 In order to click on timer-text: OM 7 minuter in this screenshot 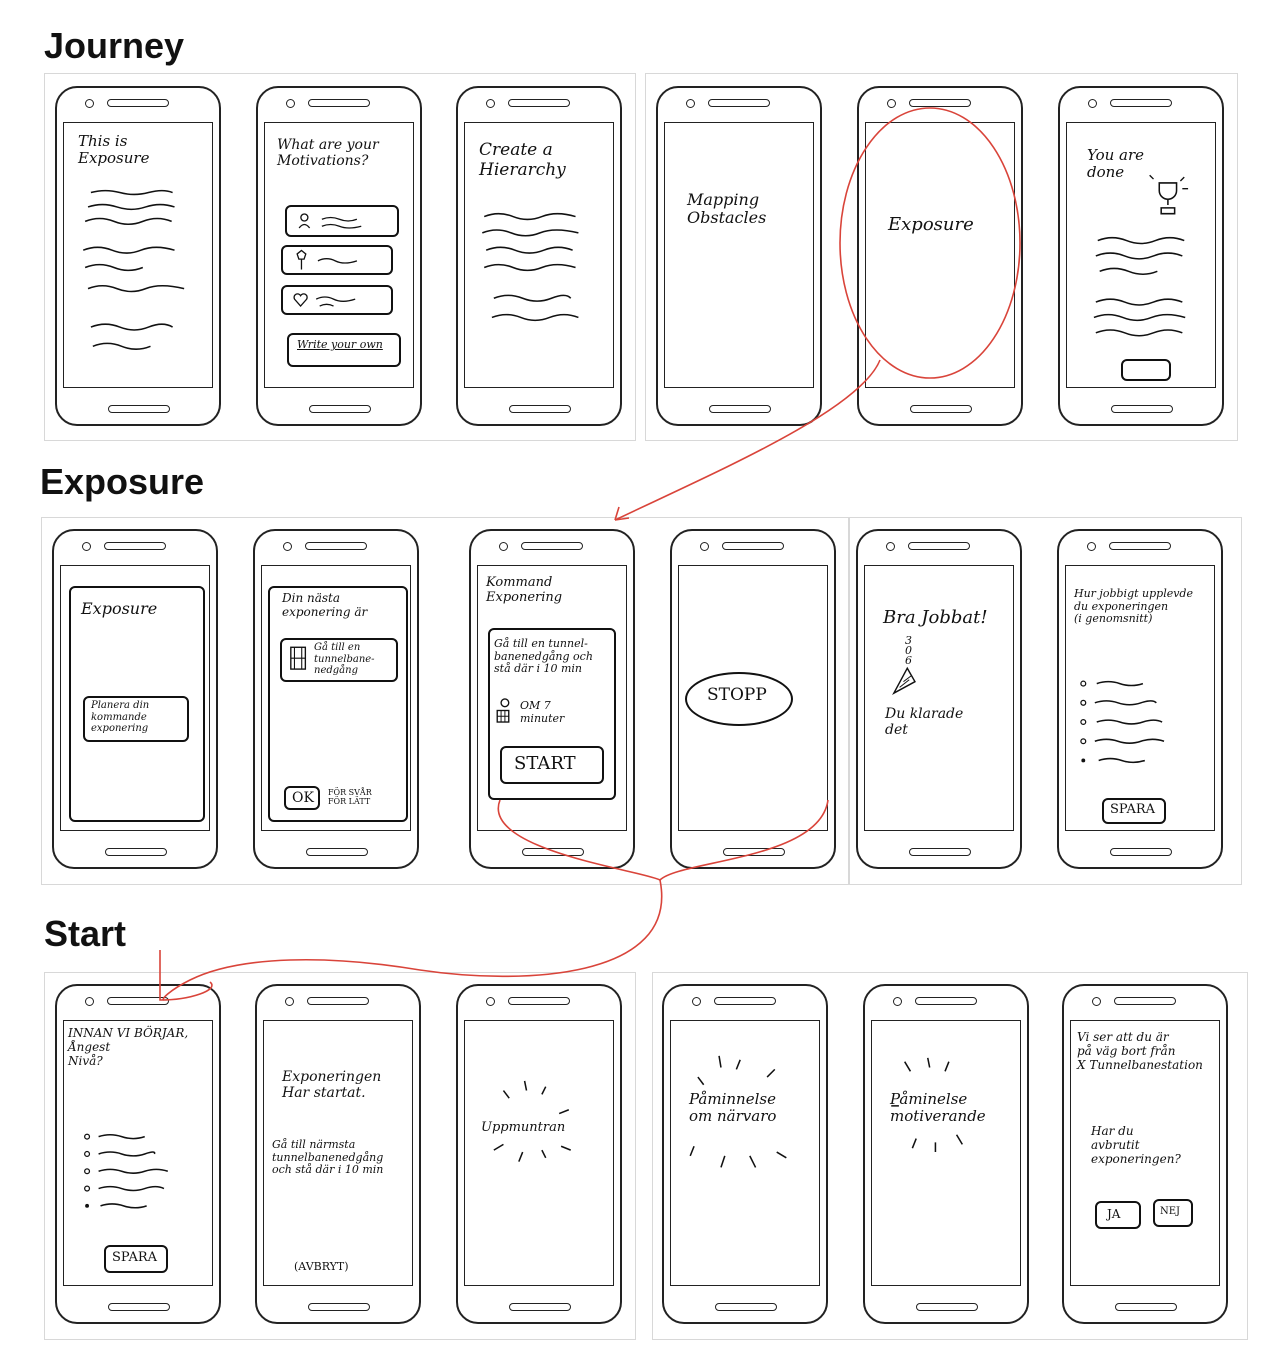, I will do `click(542, 712)`.